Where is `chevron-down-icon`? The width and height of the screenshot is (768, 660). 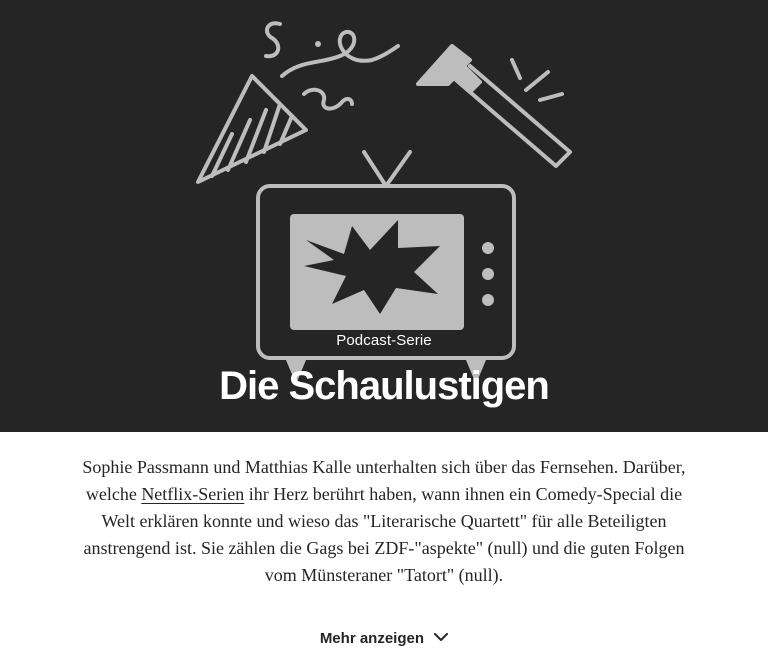
chevron-down-icon is located at coordinates (441, 637).